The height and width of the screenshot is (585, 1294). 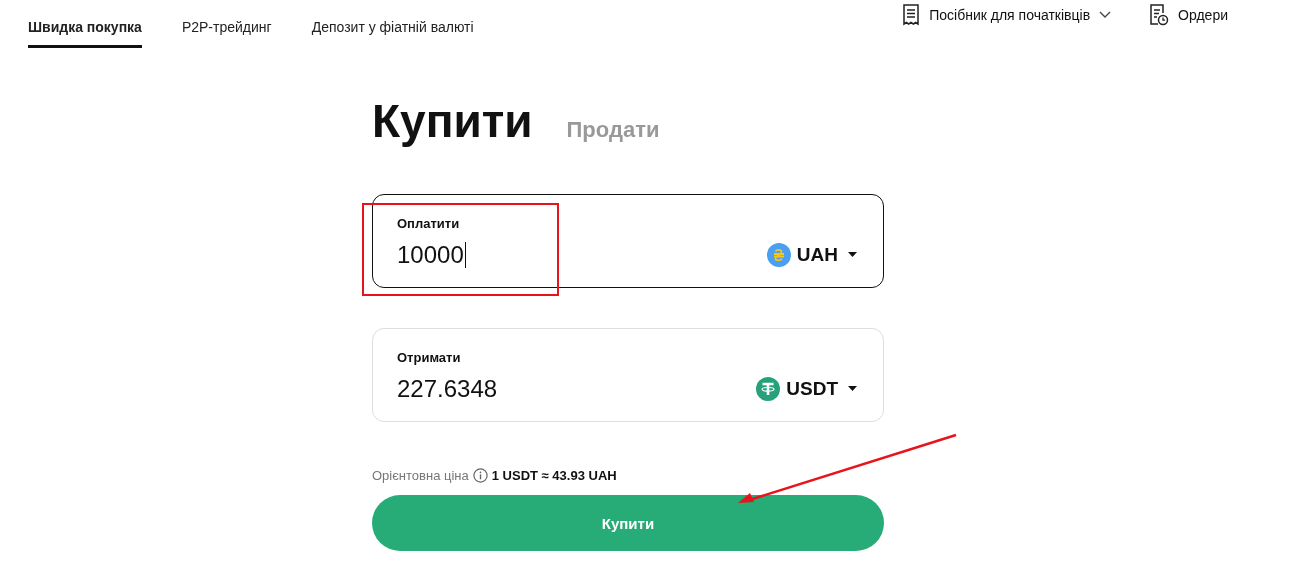 What do you see at coordinates (430, 255) in the screenshot?
I see `amount-value: 10000` at bounding box center [430, 255].